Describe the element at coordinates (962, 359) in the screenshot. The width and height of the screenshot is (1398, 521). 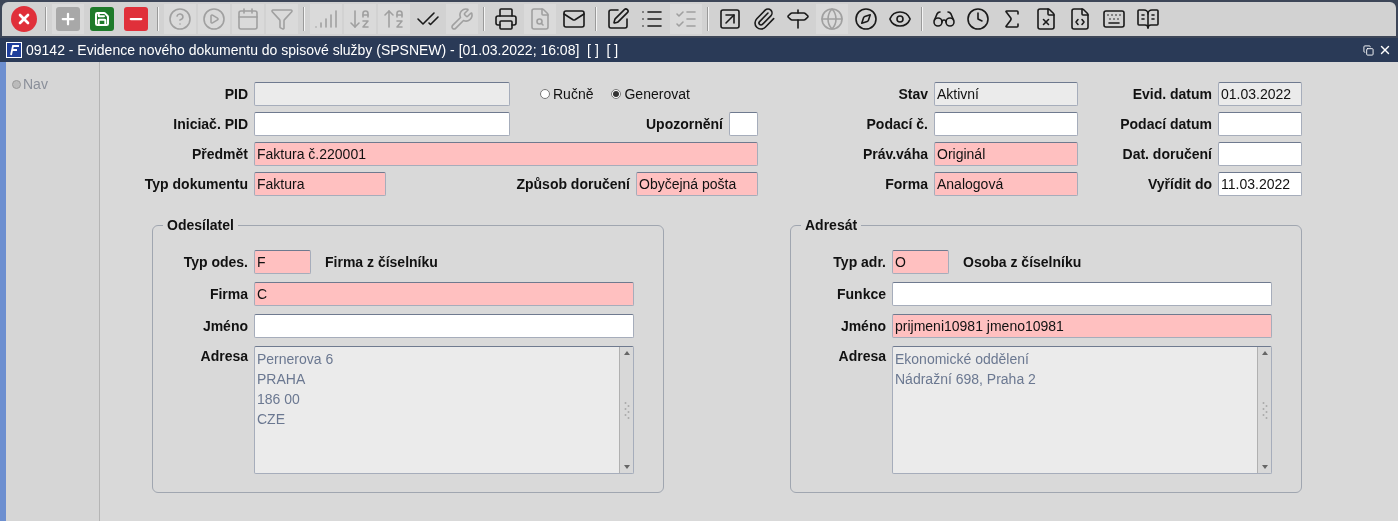
I see `address-line: Ekonomické oddělení` at that location.